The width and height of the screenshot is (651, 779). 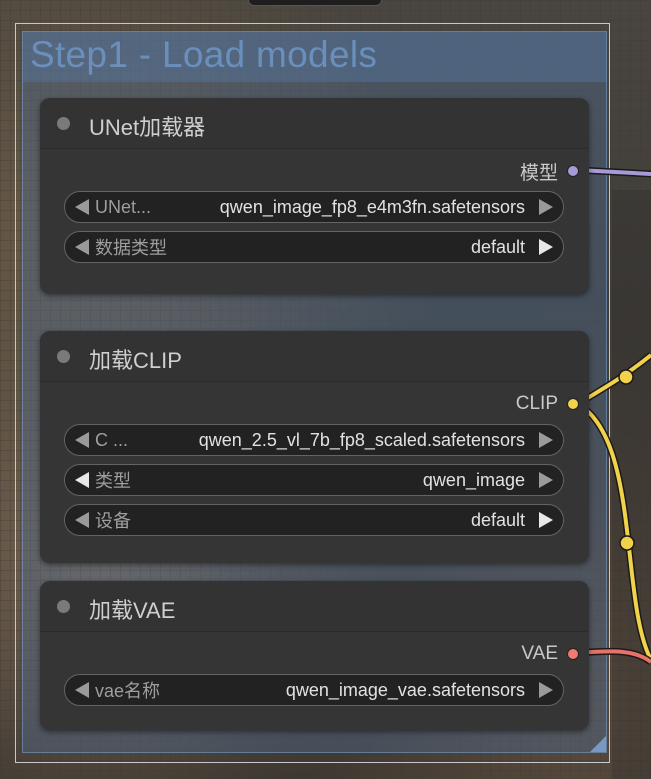 What do you see at coordinates (539, 653) in the screenshot?
I see `output-label: VAE` at bounding box center [539, 653].